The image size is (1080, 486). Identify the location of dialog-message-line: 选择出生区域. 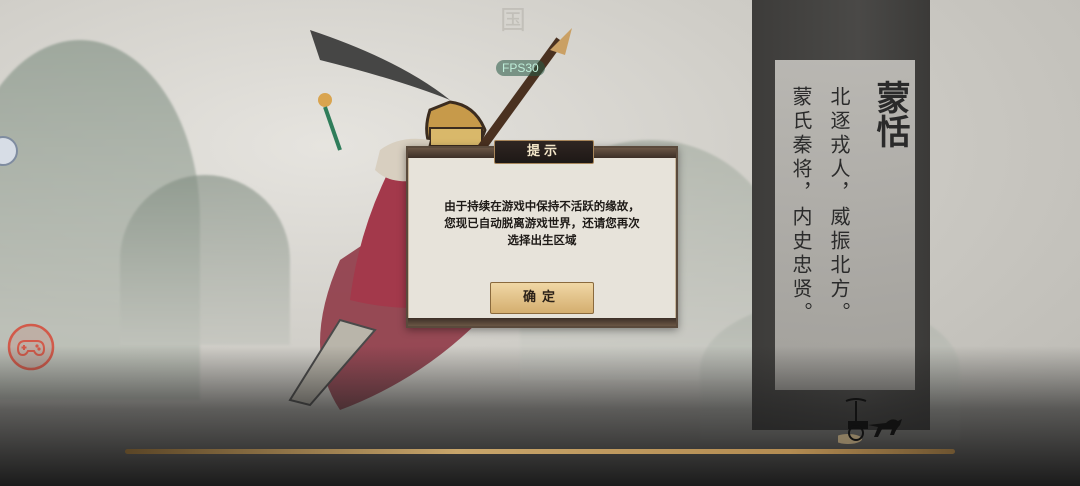
(542, 240).